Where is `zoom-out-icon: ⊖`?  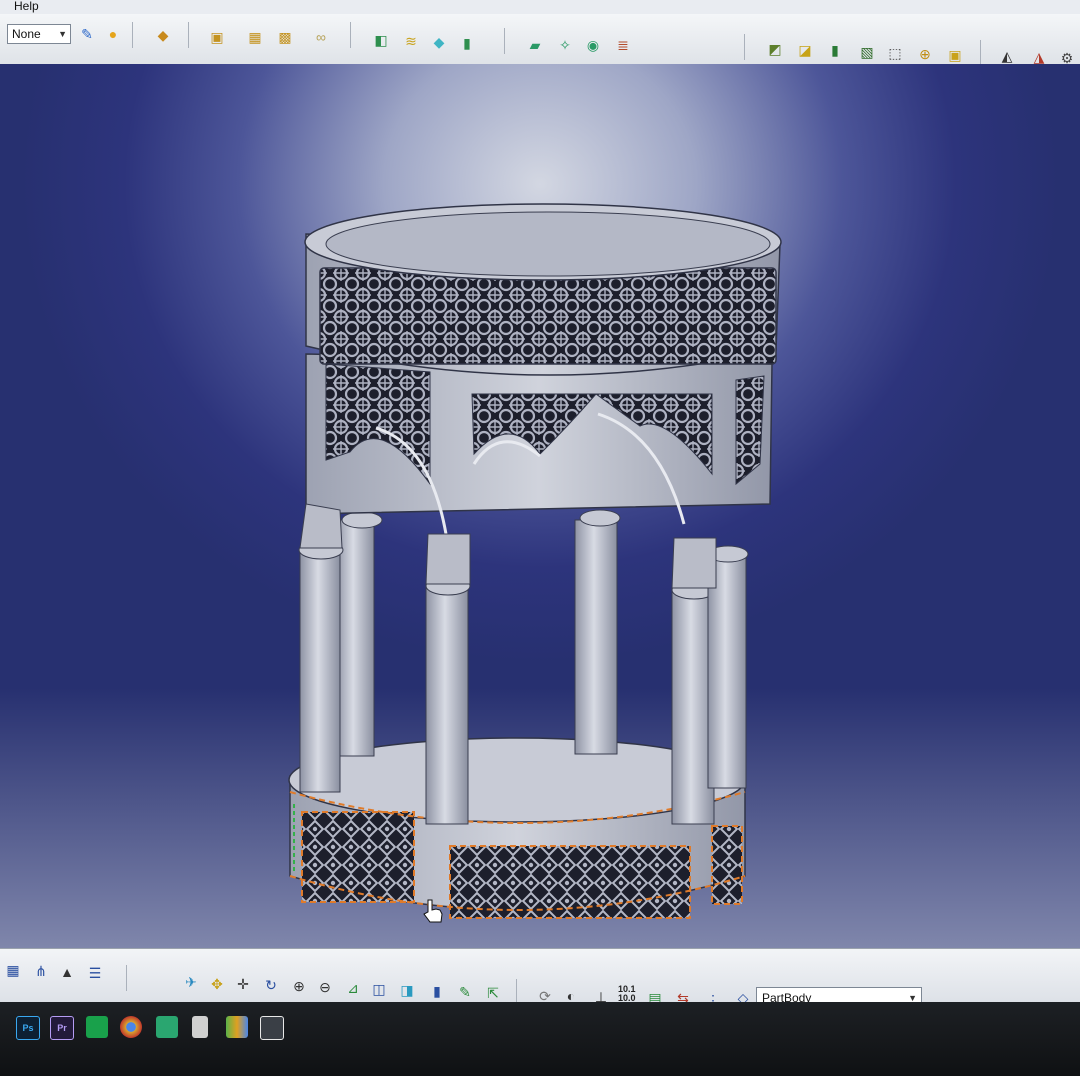 zoom-out-icon: ⊖ is located at coordinates (325, 987).